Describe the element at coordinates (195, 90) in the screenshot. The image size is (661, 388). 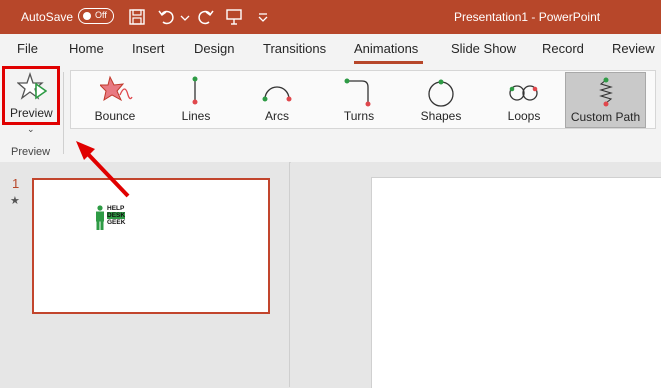
I see `lines-icon` at that location.